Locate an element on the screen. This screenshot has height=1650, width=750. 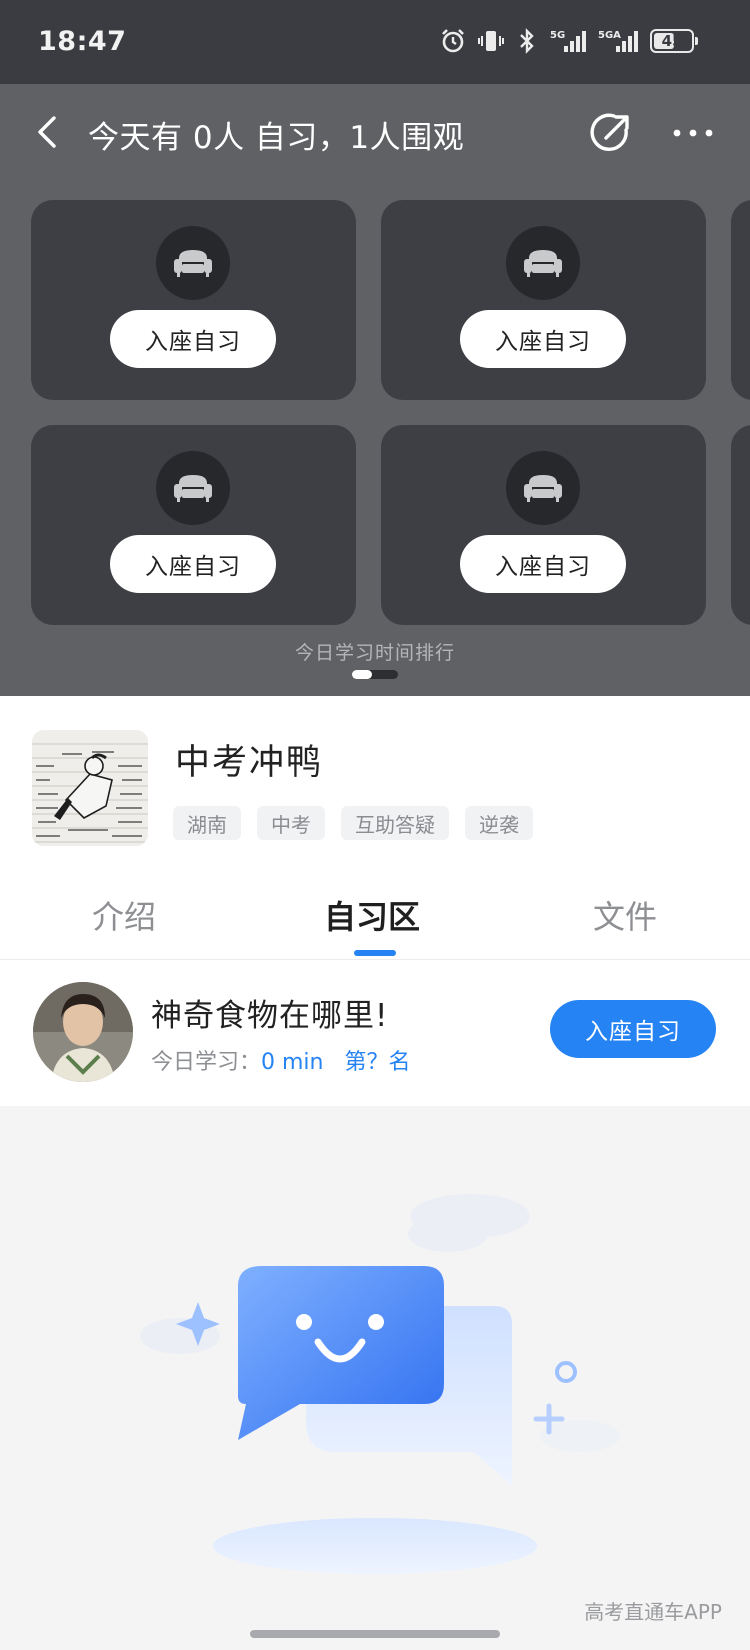
nav-title: 今天有 0人 自习，1人围观 is located at coordinates (276, 138).